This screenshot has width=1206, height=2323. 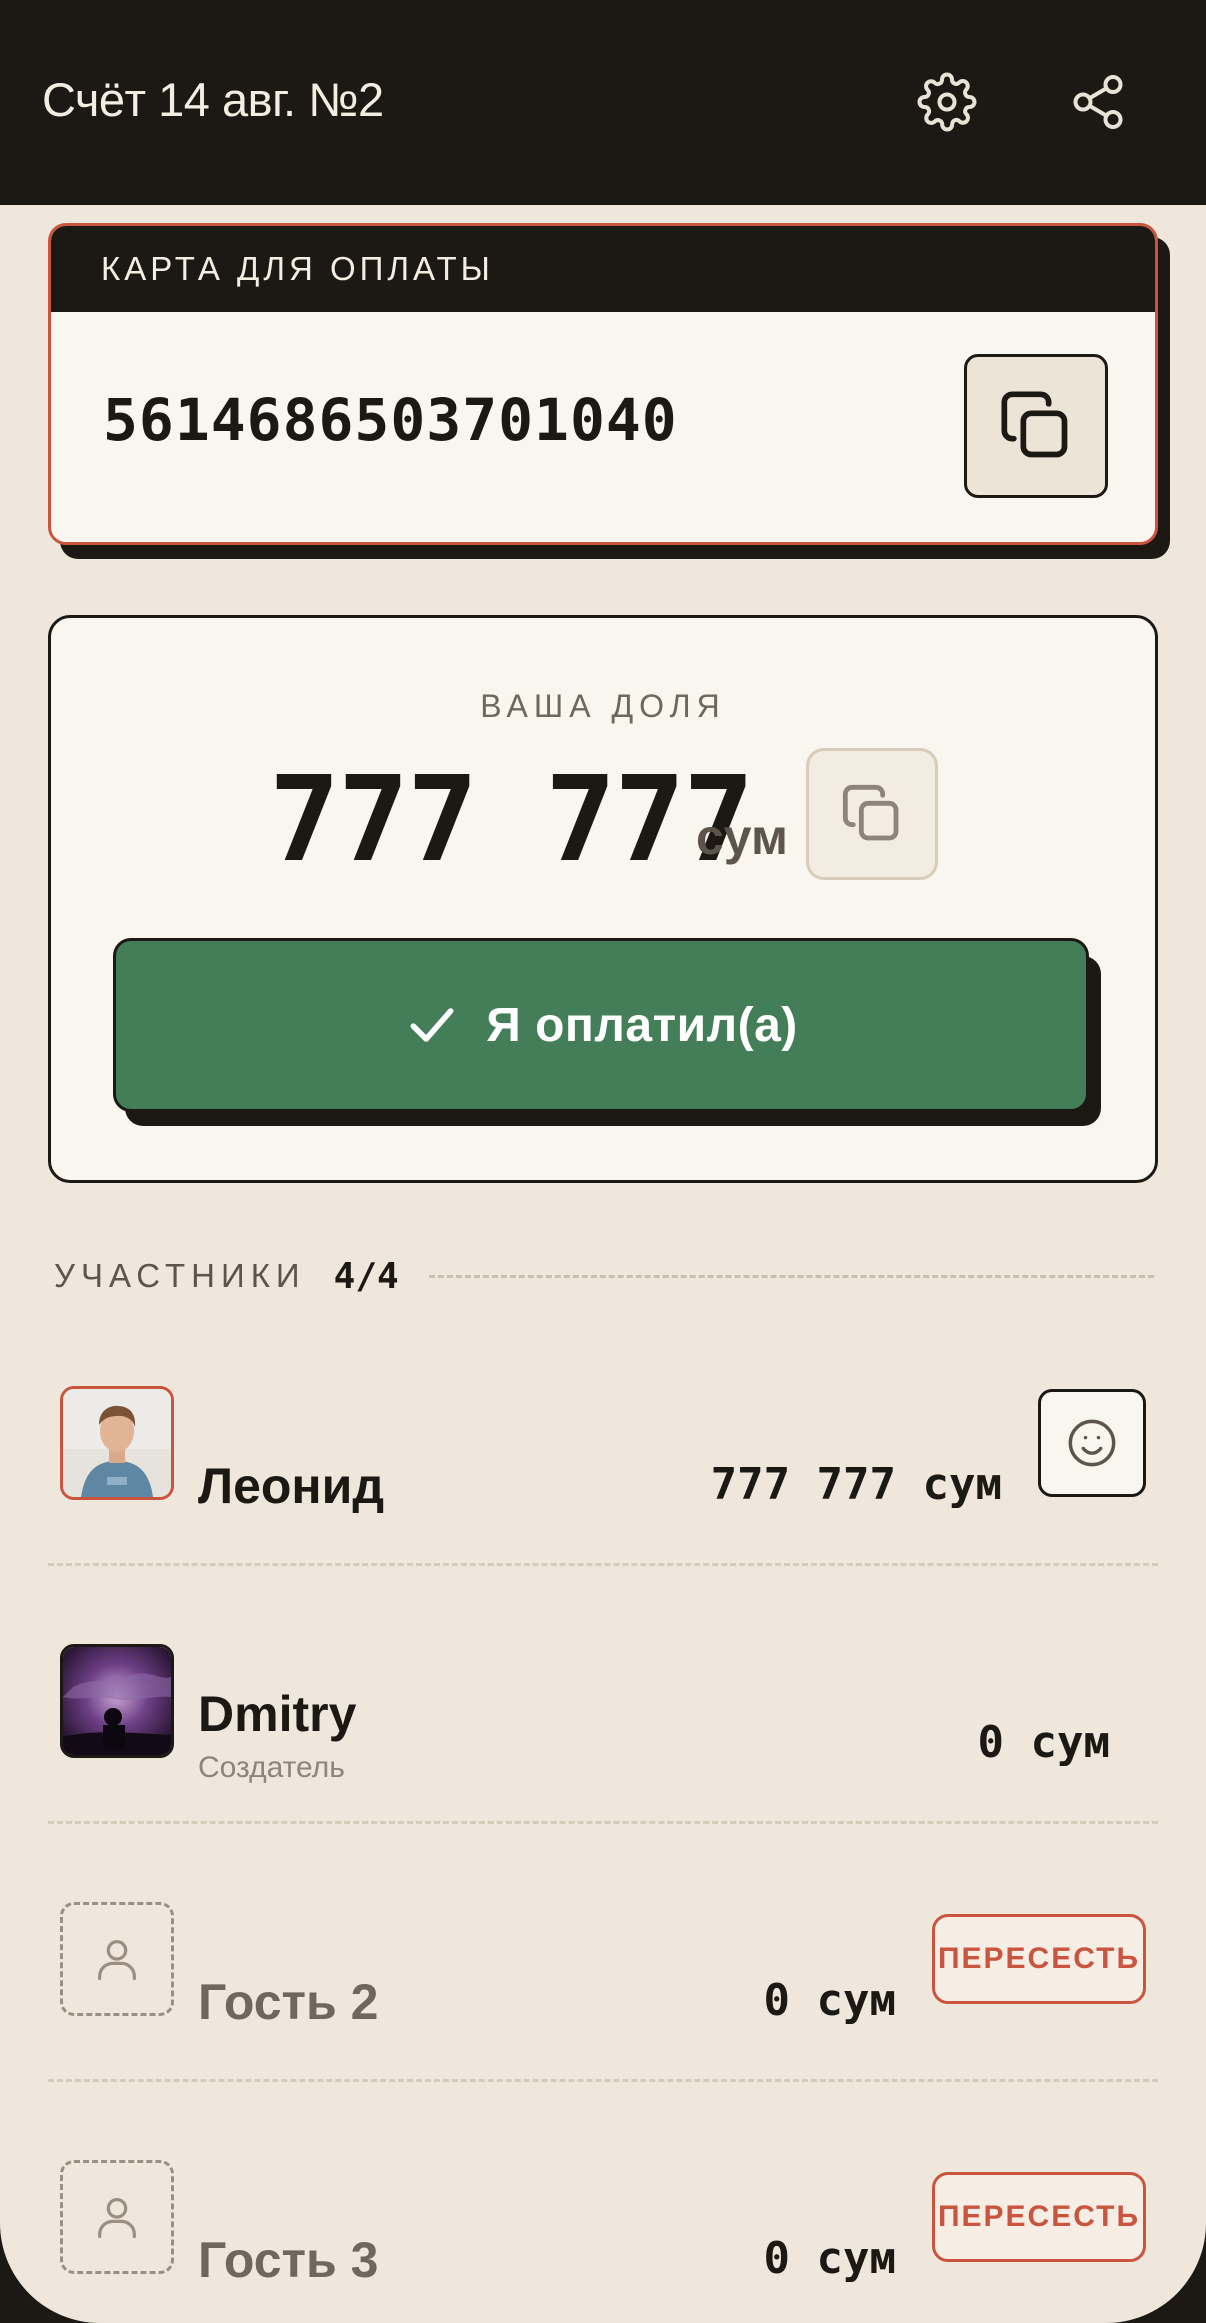 What do you see at coordinates (432, 1025) in the screenshot?
I see `check-icon` at bounding box center [432, 1025].